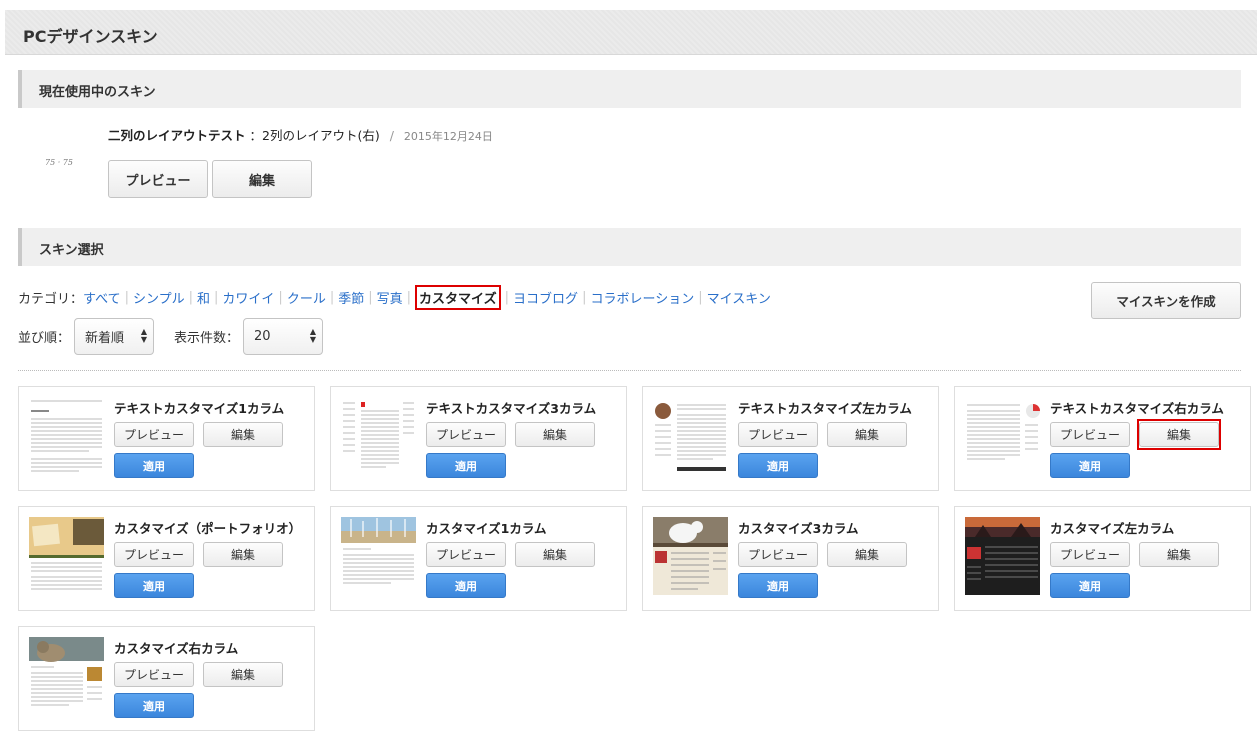 The height and width of the screenshot is (746, 1259). Describe the element at coordinates (511, 408) in the screenshot. I see `skin-title: テキストカスタマイズ3カラム` at that location.